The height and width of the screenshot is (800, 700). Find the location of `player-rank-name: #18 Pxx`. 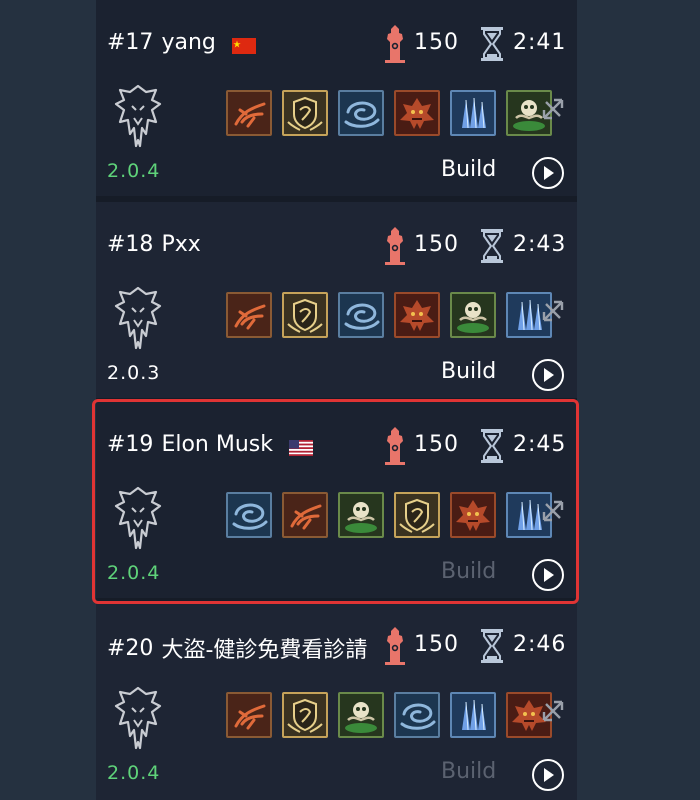

player-rank-name: #18 Pxx is located at coordinates (154, 244).